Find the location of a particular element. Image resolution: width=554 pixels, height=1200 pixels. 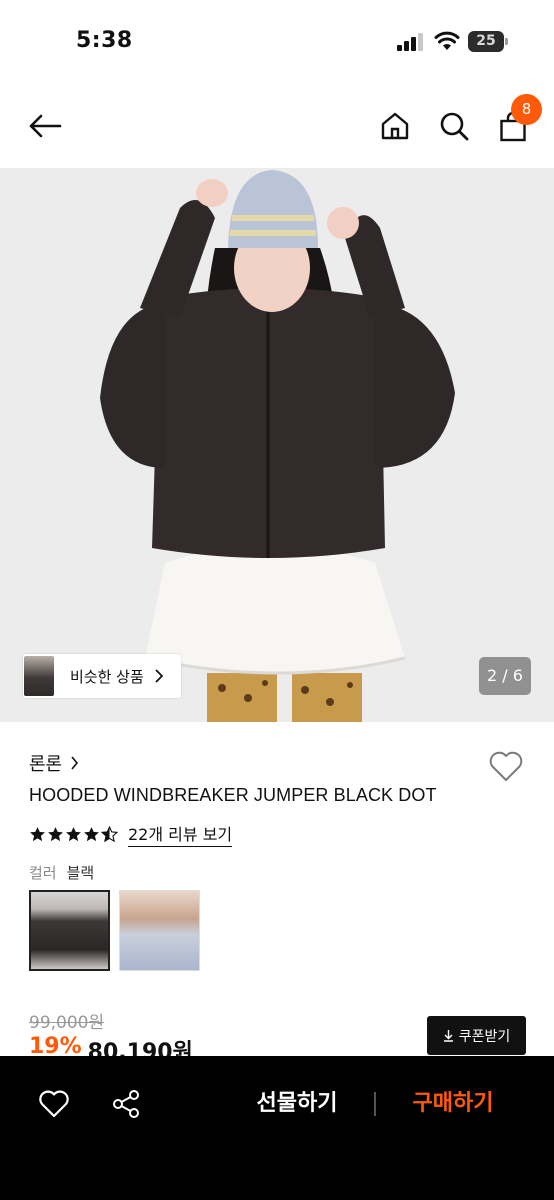

buy-button: 구매하기 is located at coordinates (453, 1104).